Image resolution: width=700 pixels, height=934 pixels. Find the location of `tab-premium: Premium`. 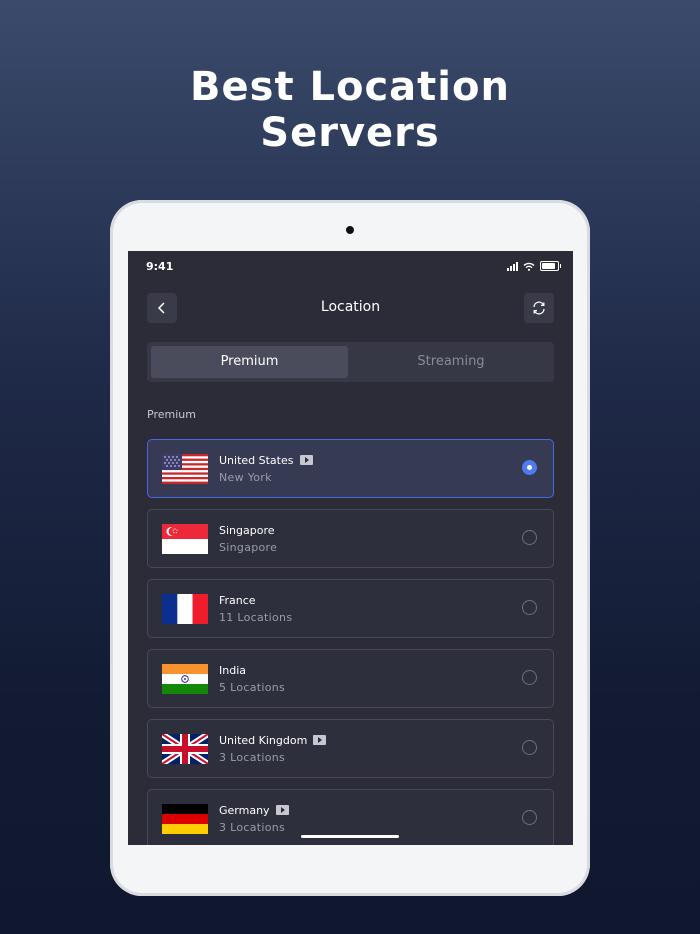

tab-premium: Premium is located at coordinates (249, 362).